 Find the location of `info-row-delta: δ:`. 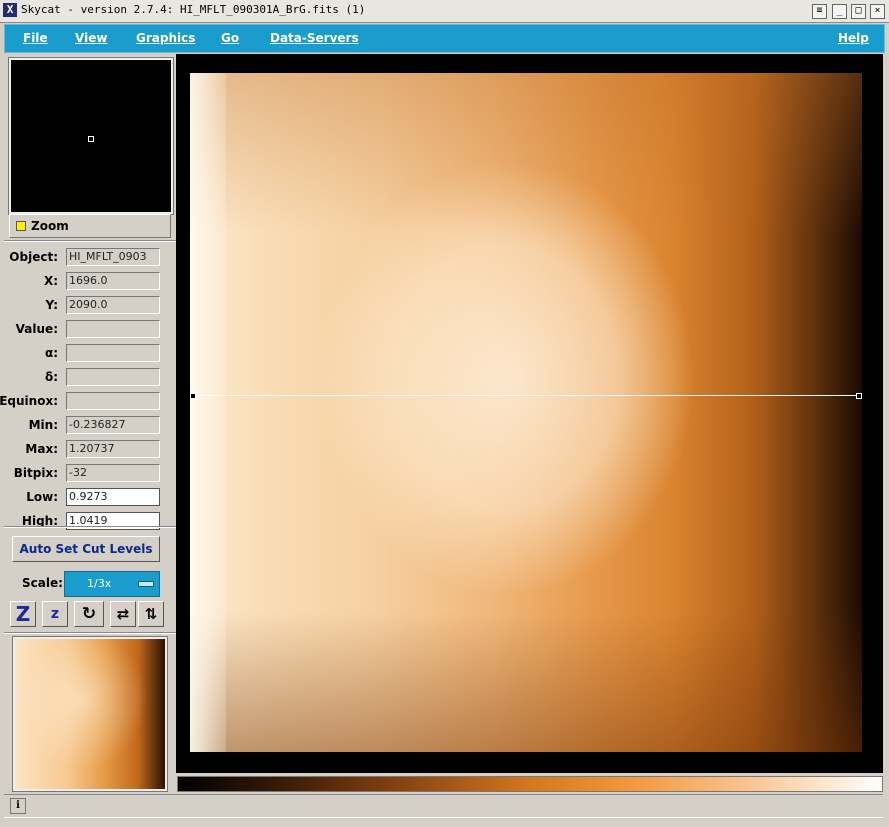

info-row-delta: δ: is located at coordinates (90, 378).